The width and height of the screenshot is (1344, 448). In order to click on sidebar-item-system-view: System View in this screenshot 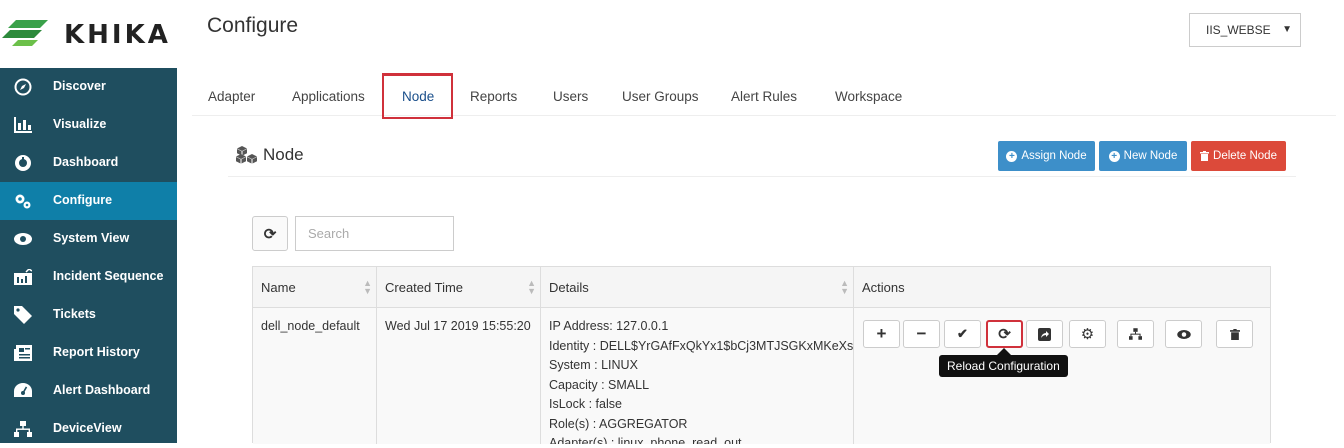, I will do `click(88, 239)`.